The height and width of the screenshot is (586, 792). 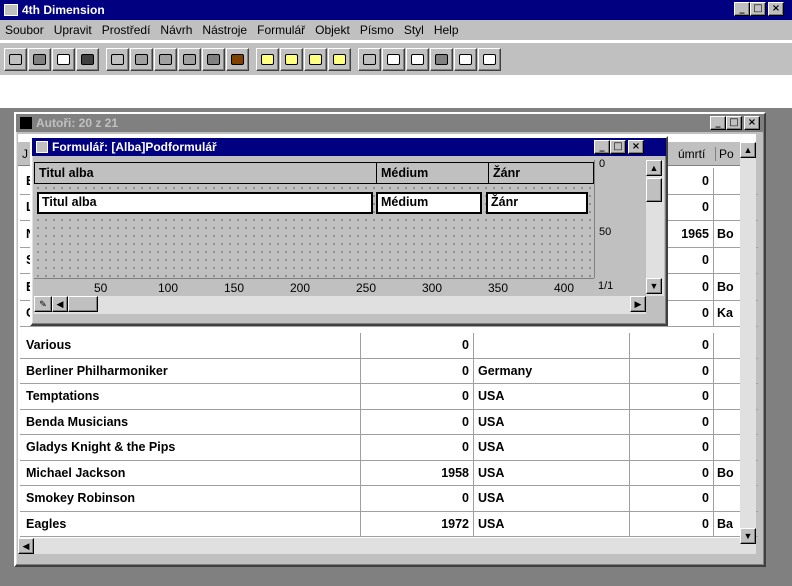 I want to click on menu-item-1: Upravit, so click(x=73, y=30).